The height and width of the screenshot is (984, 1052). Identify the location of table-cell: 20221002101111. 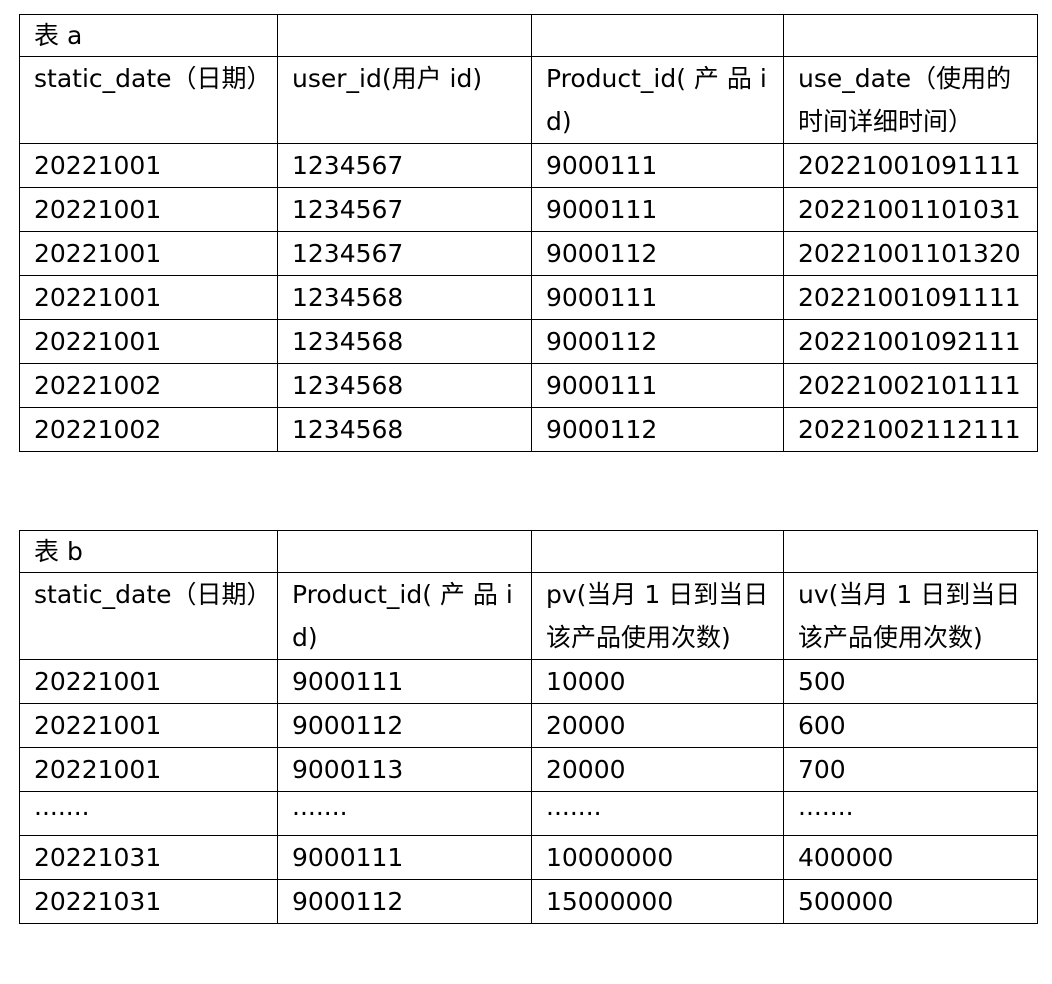
(910, 385).